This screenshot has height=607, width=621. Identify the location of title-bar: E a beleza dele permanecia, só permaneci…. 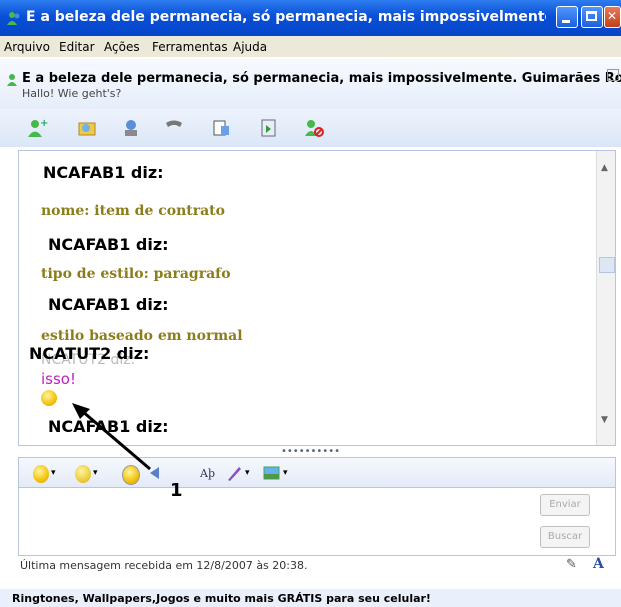
(310, 18).